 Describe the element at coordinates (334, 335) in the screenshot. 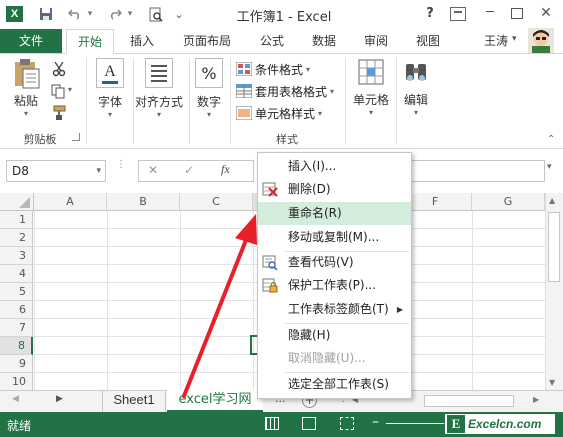

I see `menu-item-hide: 隐藏(H)` at that location.